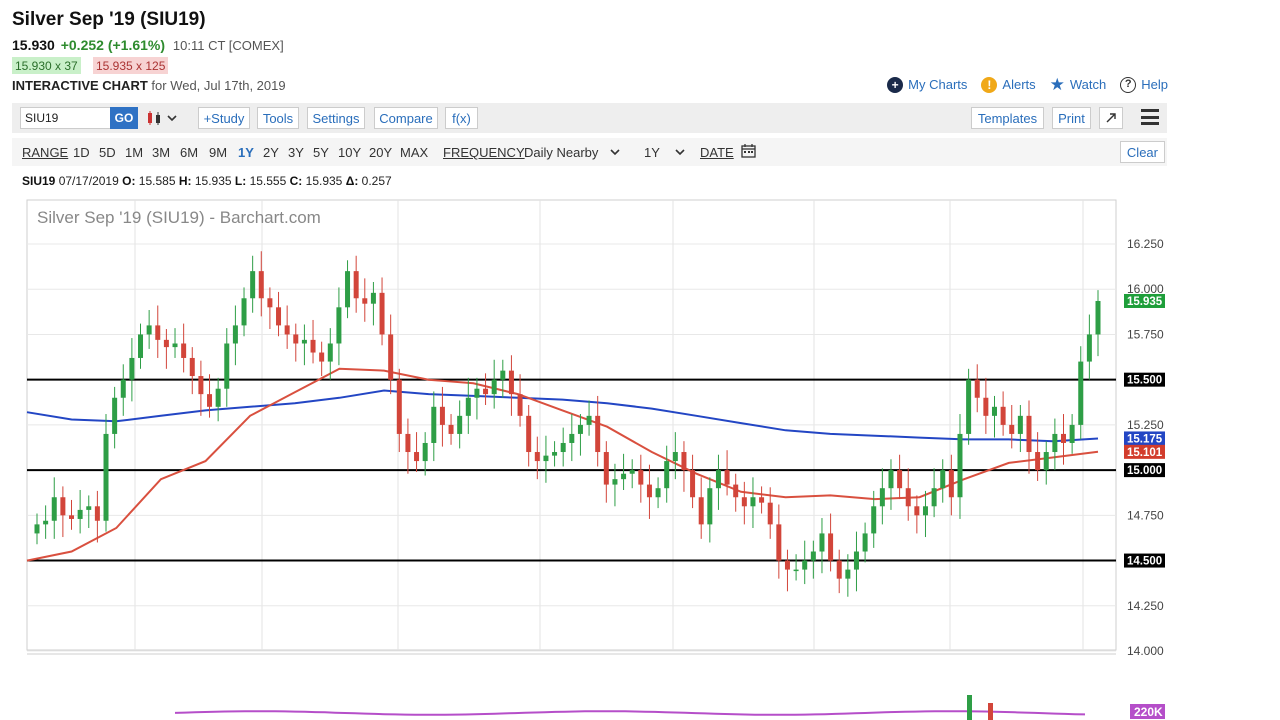 The width and height of the screenshot is (1280, 720). Describe the element at coordinates (1145, 515) in the screenshot. I see `y-tick-label: 14.750` at that location.